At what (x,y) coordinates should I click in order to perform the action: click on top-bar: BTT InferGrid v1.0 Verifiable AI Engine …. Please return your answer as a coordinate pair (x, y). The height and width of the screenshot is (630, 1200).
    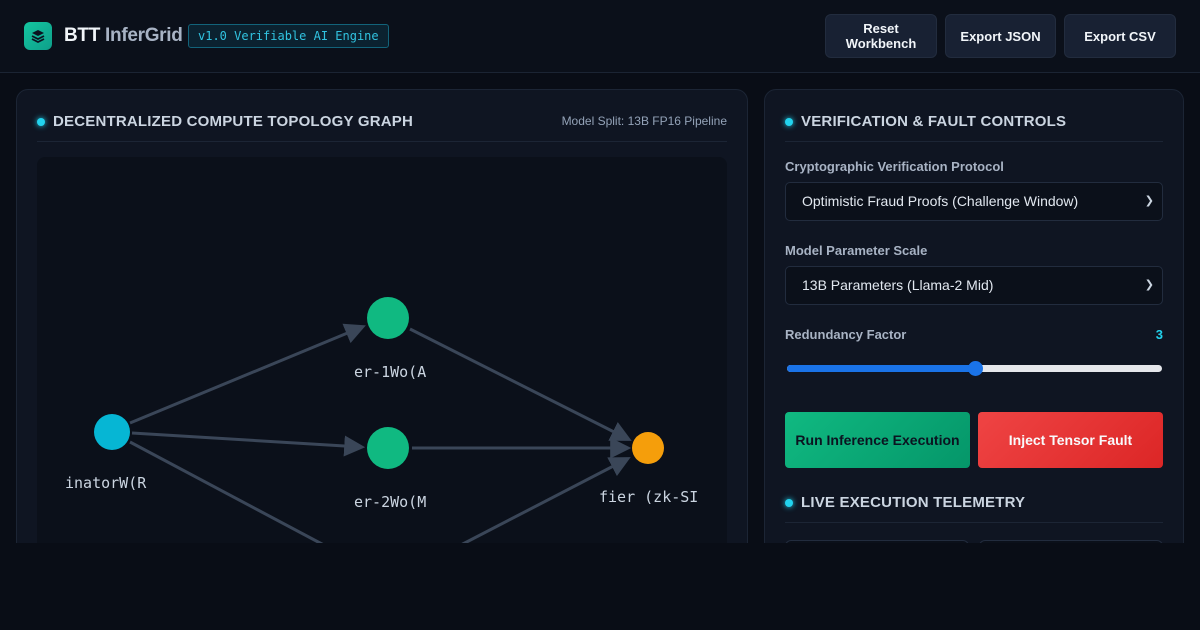
    Looking at the image, I should click on (600, 36).